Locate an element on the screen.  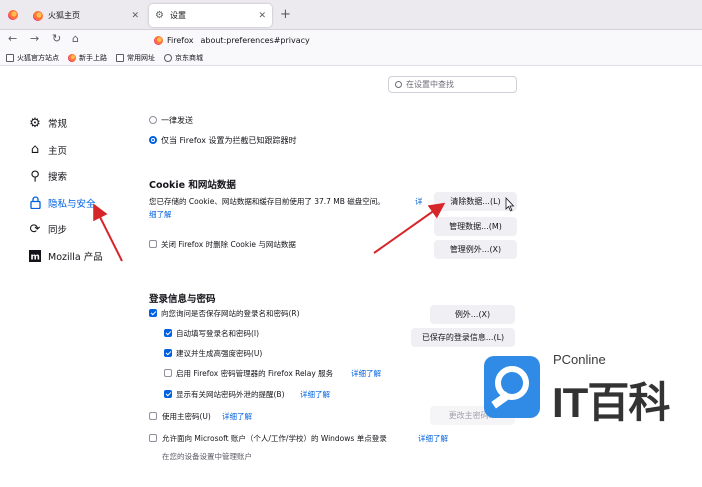
annotation-arrow-clear-data is located at coordinates (409, 228).